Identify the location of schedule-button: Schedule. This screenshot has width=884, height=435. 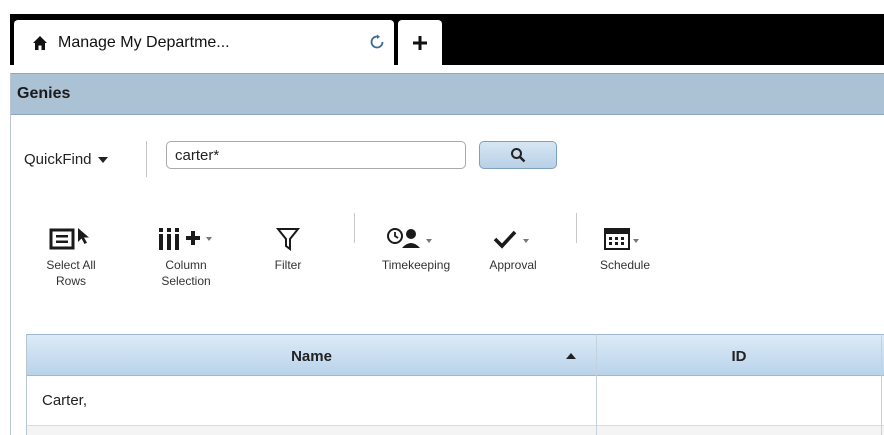
(625, 248).